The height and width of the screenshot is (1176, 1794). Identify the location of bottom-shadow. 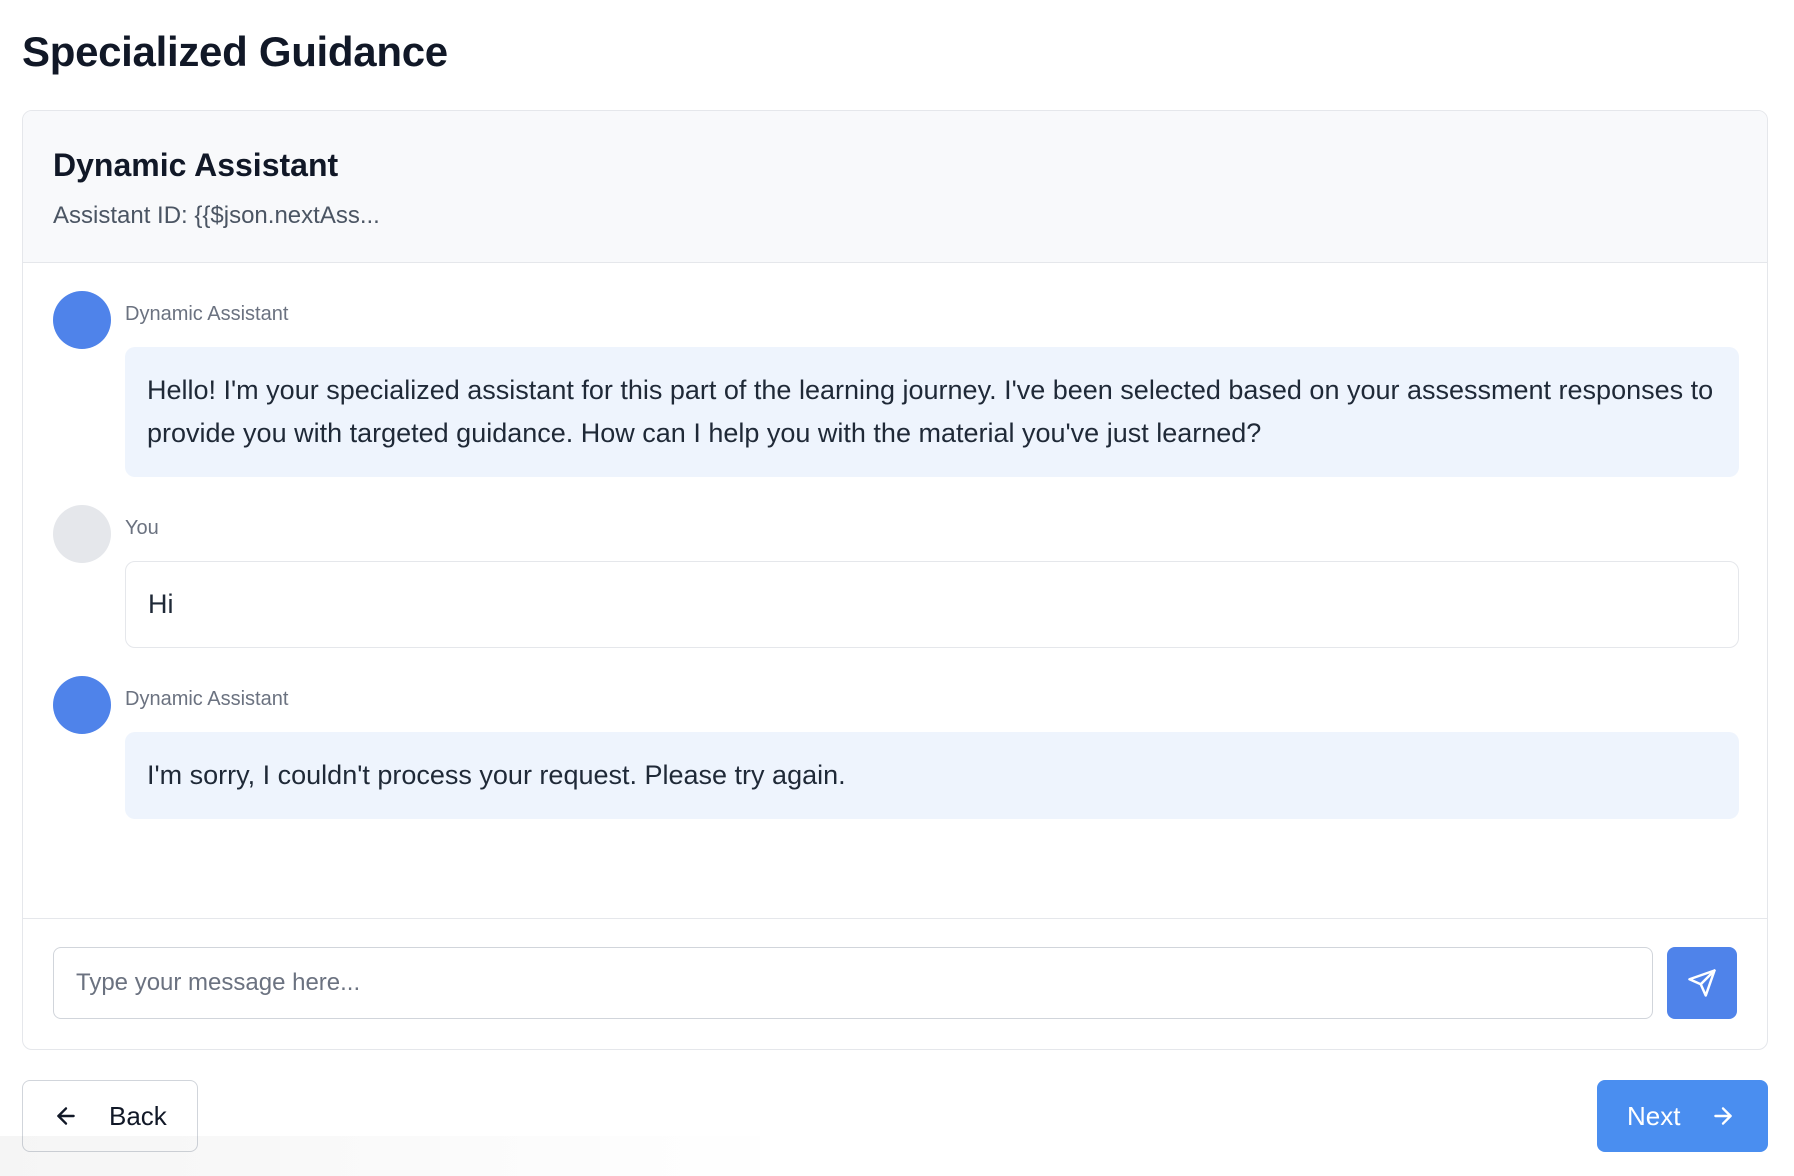
(400, 1156).